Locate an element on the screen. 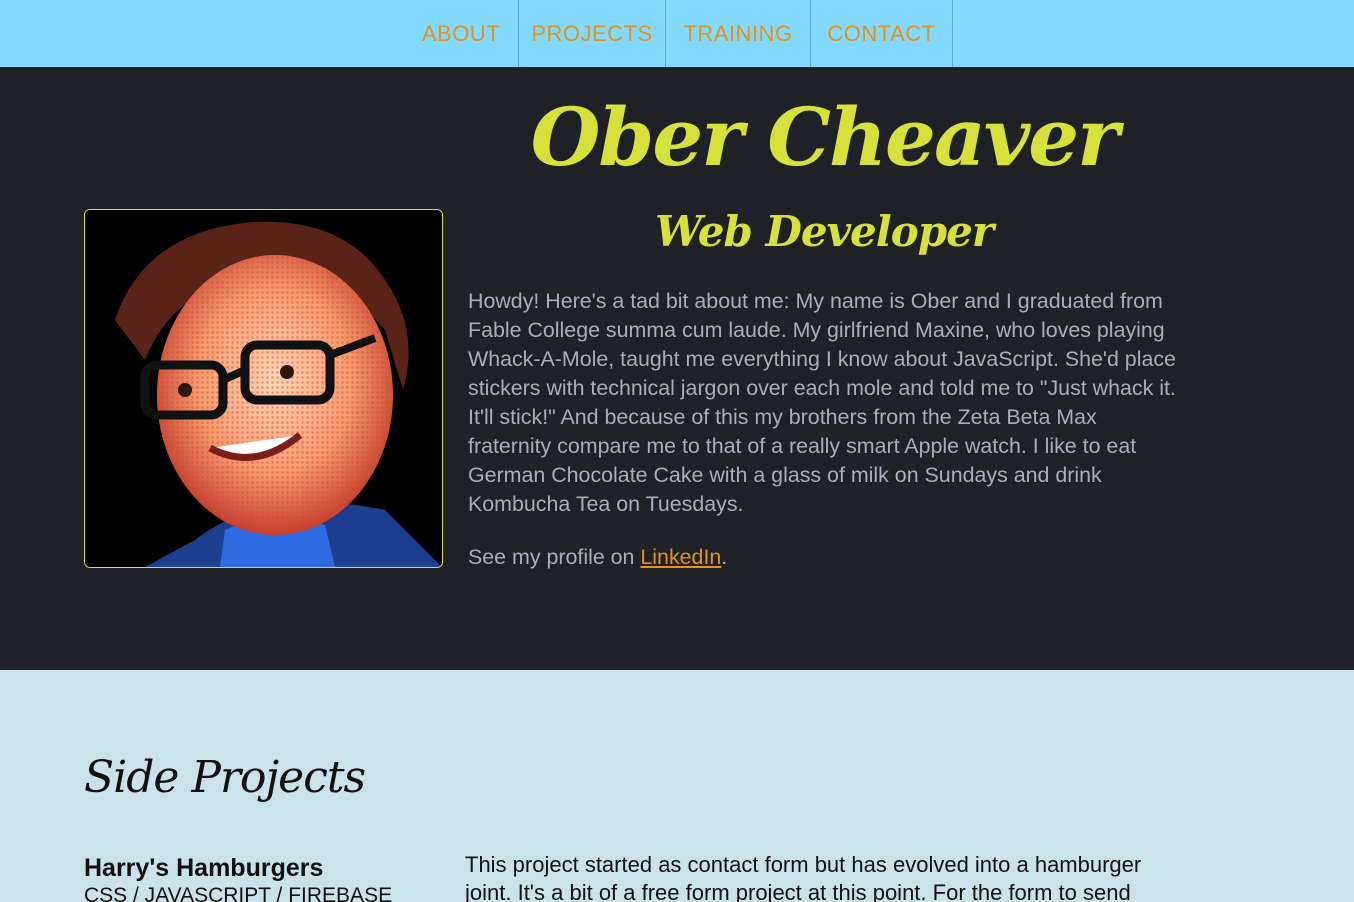  top-nav: ABOUT PROJECTS TRAINING CONTACT is located at coordinates (677, 33).